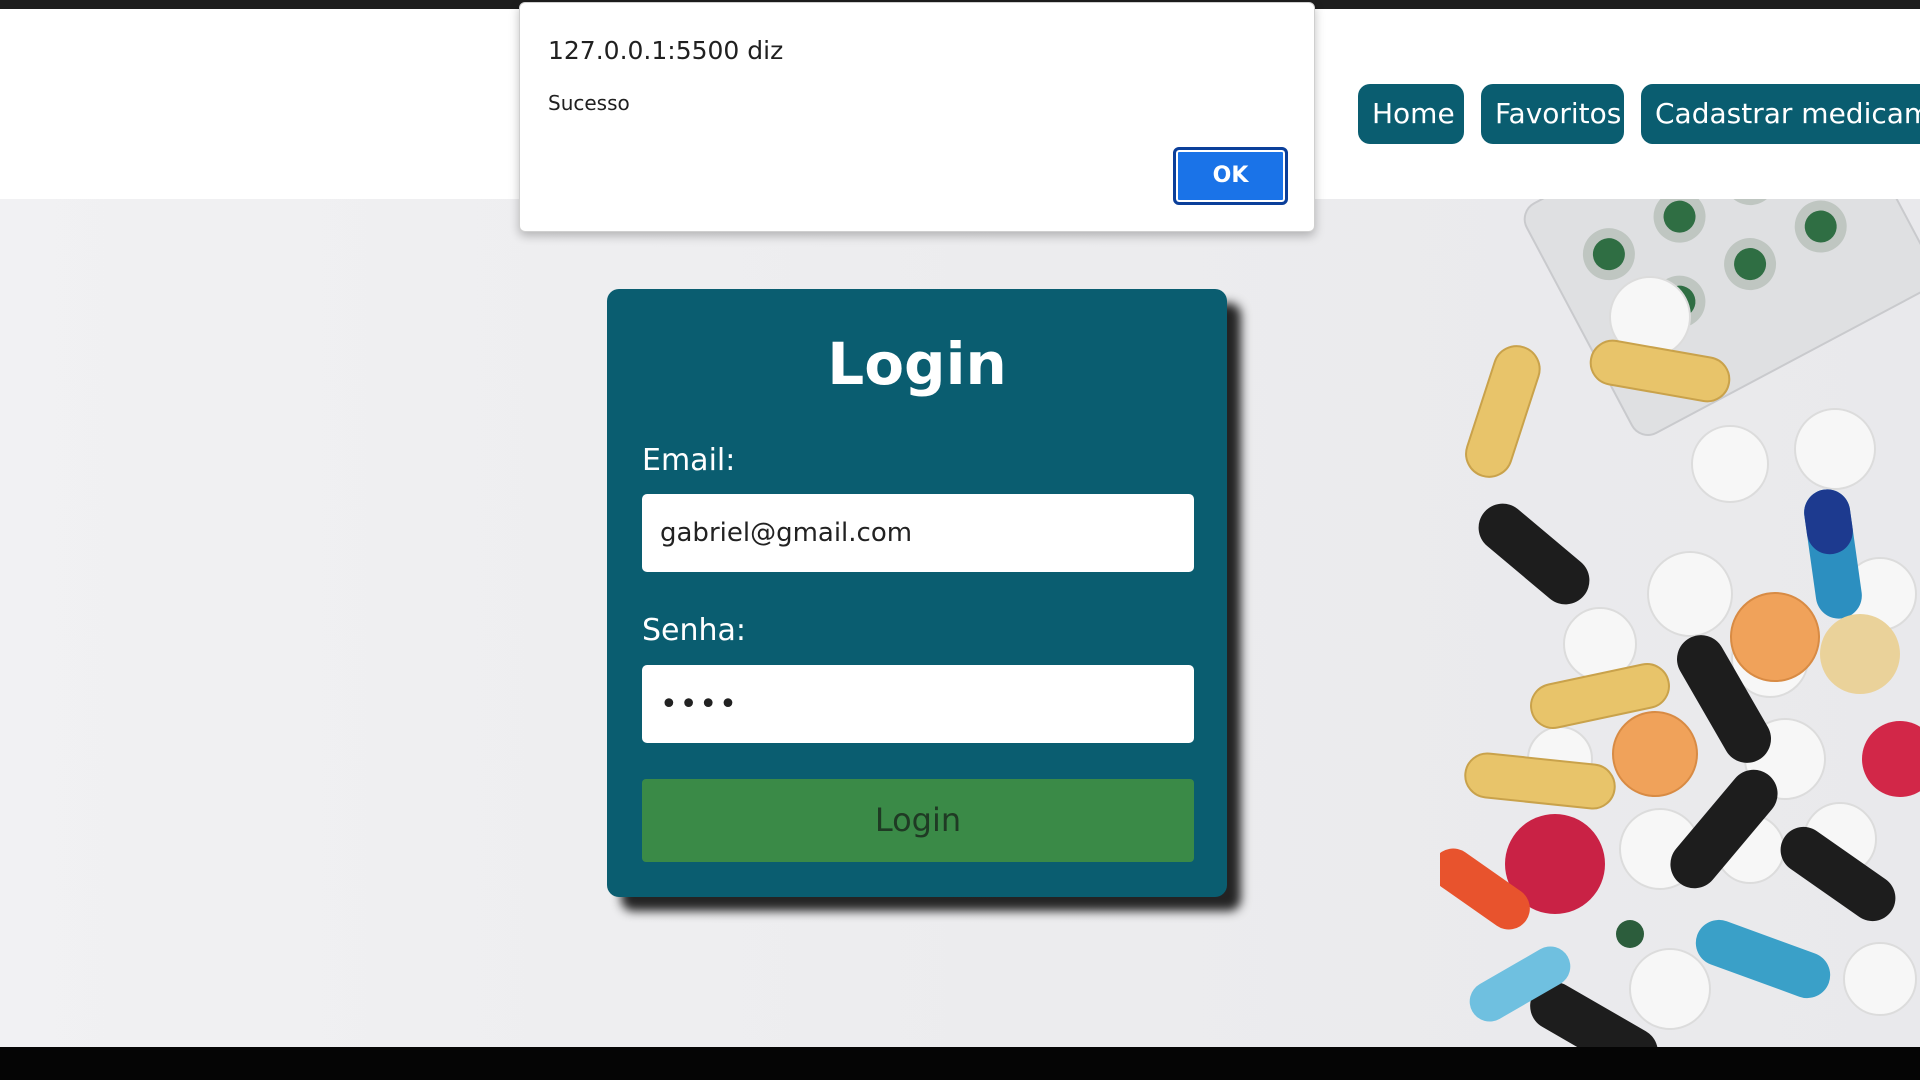 The width and height of the screenshot is (1920, 1080). Describe the element at coordinates (918, 704) in the screenshot. I see `password-field` at that location.